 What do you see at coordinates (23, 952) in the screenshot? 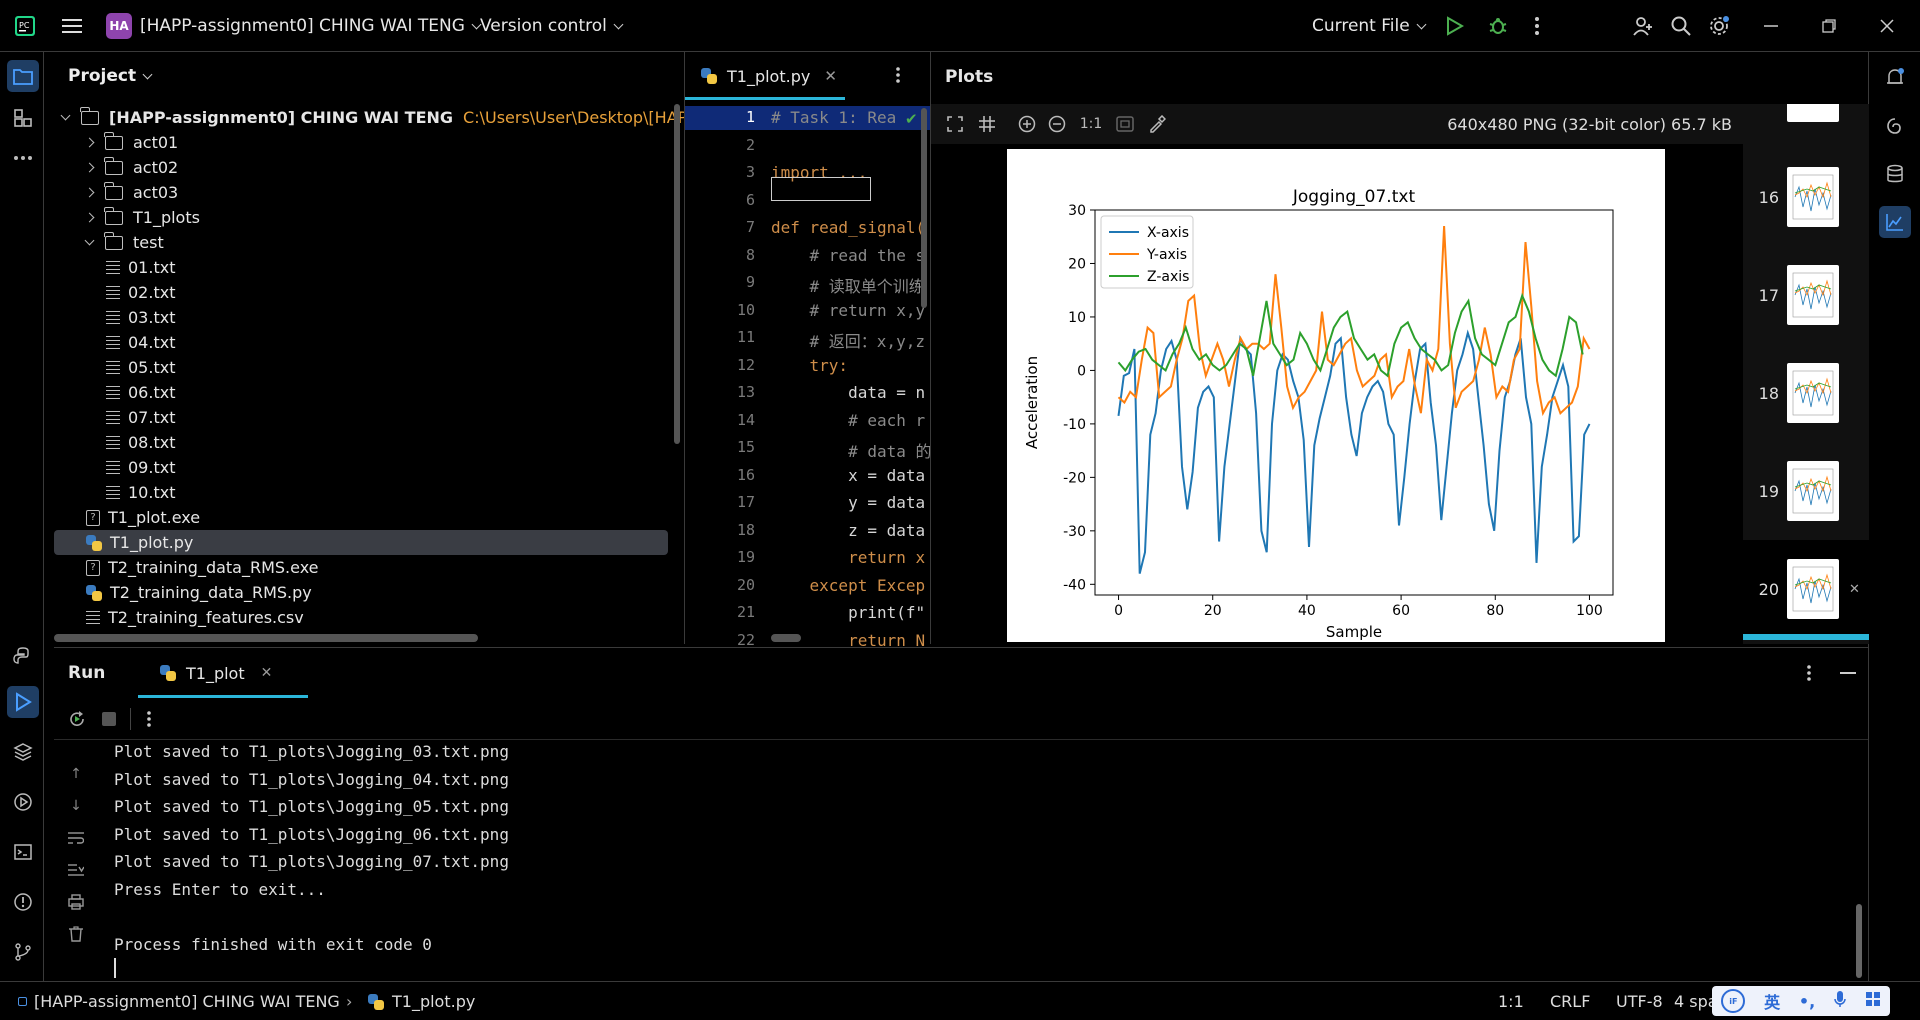
I see `git-tool-button` at bounding box center [23, 952].